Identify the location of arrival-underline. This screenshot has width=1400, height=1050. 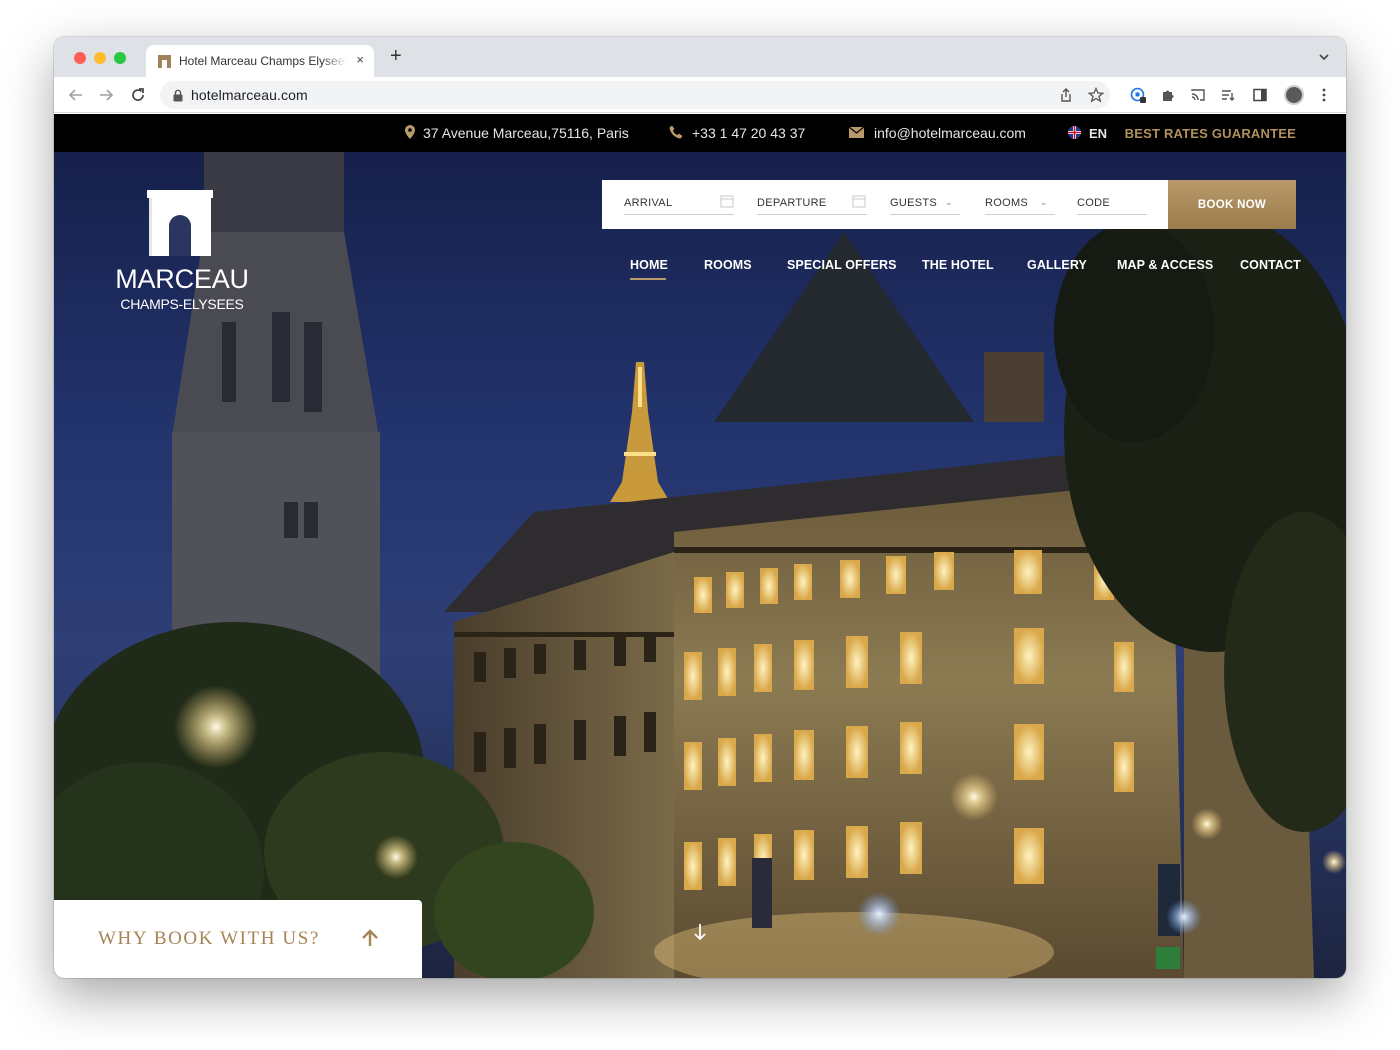
(679, 214).